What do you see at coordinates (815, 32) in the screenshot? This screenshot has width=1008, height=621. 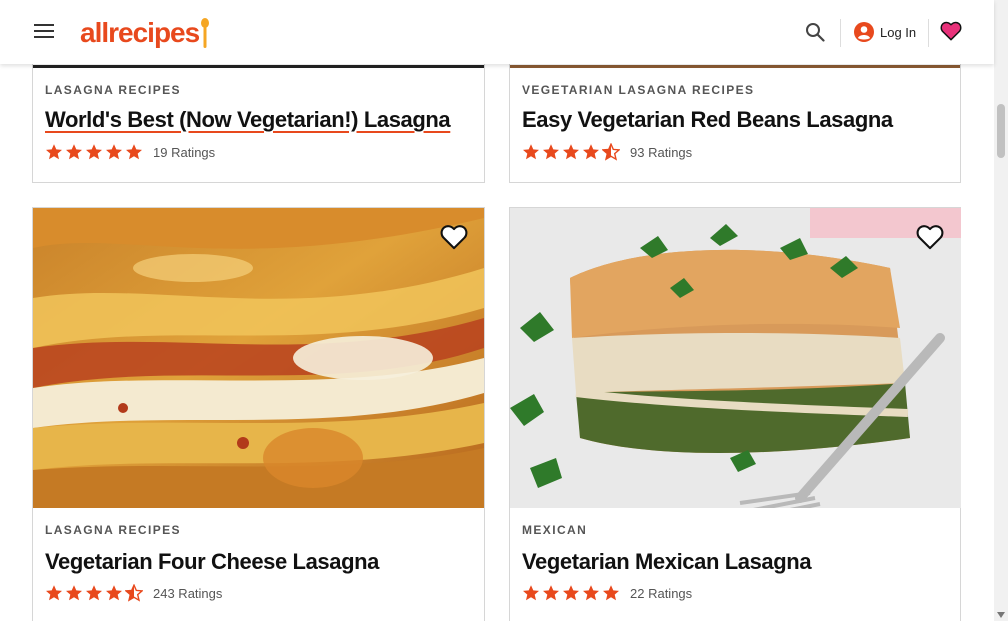 I see `search-icon` at bounding box center [815, 32].